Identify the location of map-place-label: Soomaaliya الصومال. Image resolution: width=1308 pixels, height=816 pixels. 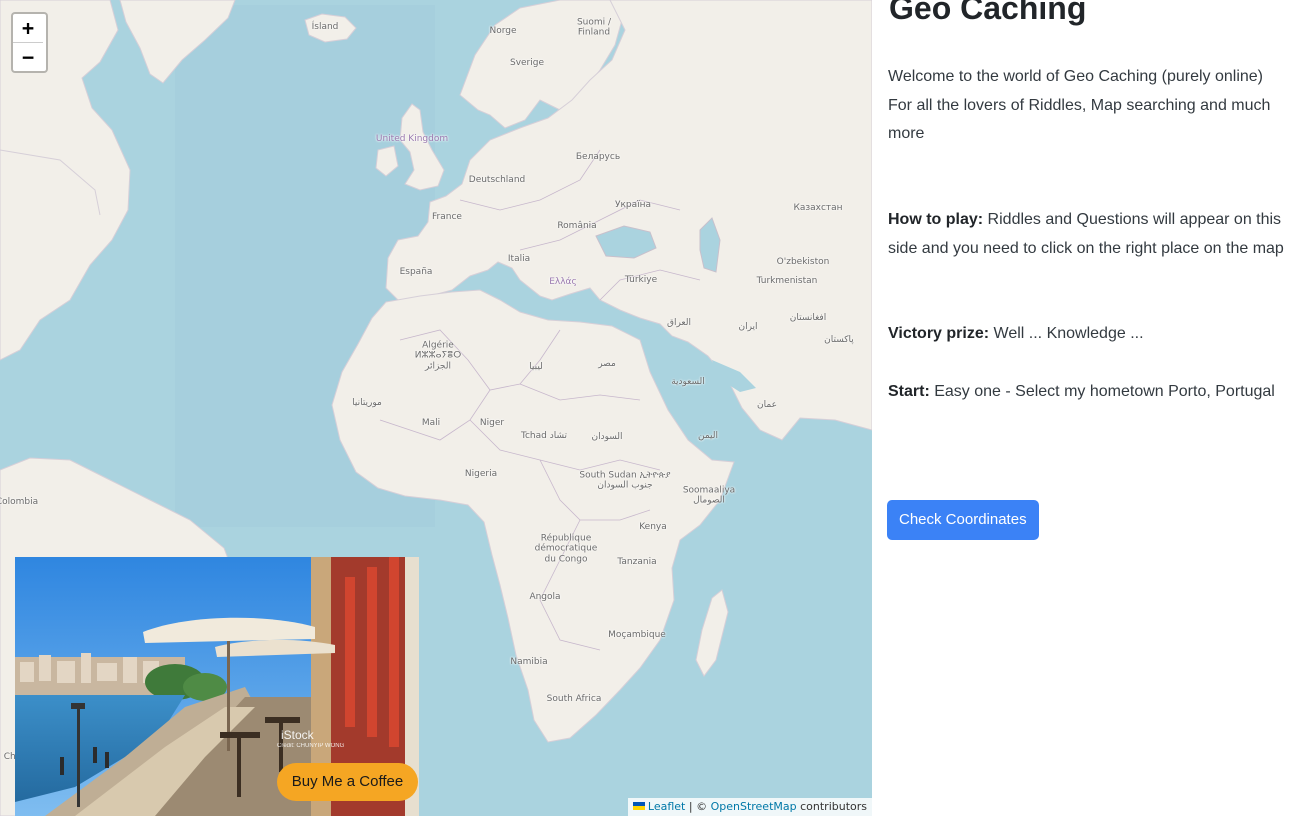
(709, 495).